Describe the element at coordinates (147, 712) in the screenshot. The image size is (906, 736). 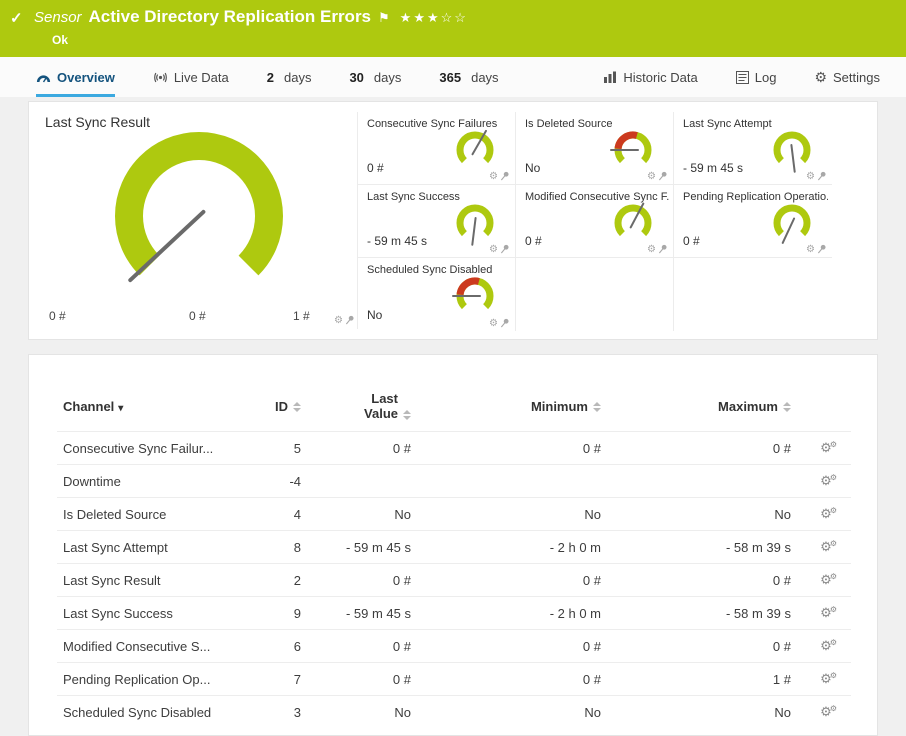
I see `channel-name: Scheduled Sync Disabled` at that location.